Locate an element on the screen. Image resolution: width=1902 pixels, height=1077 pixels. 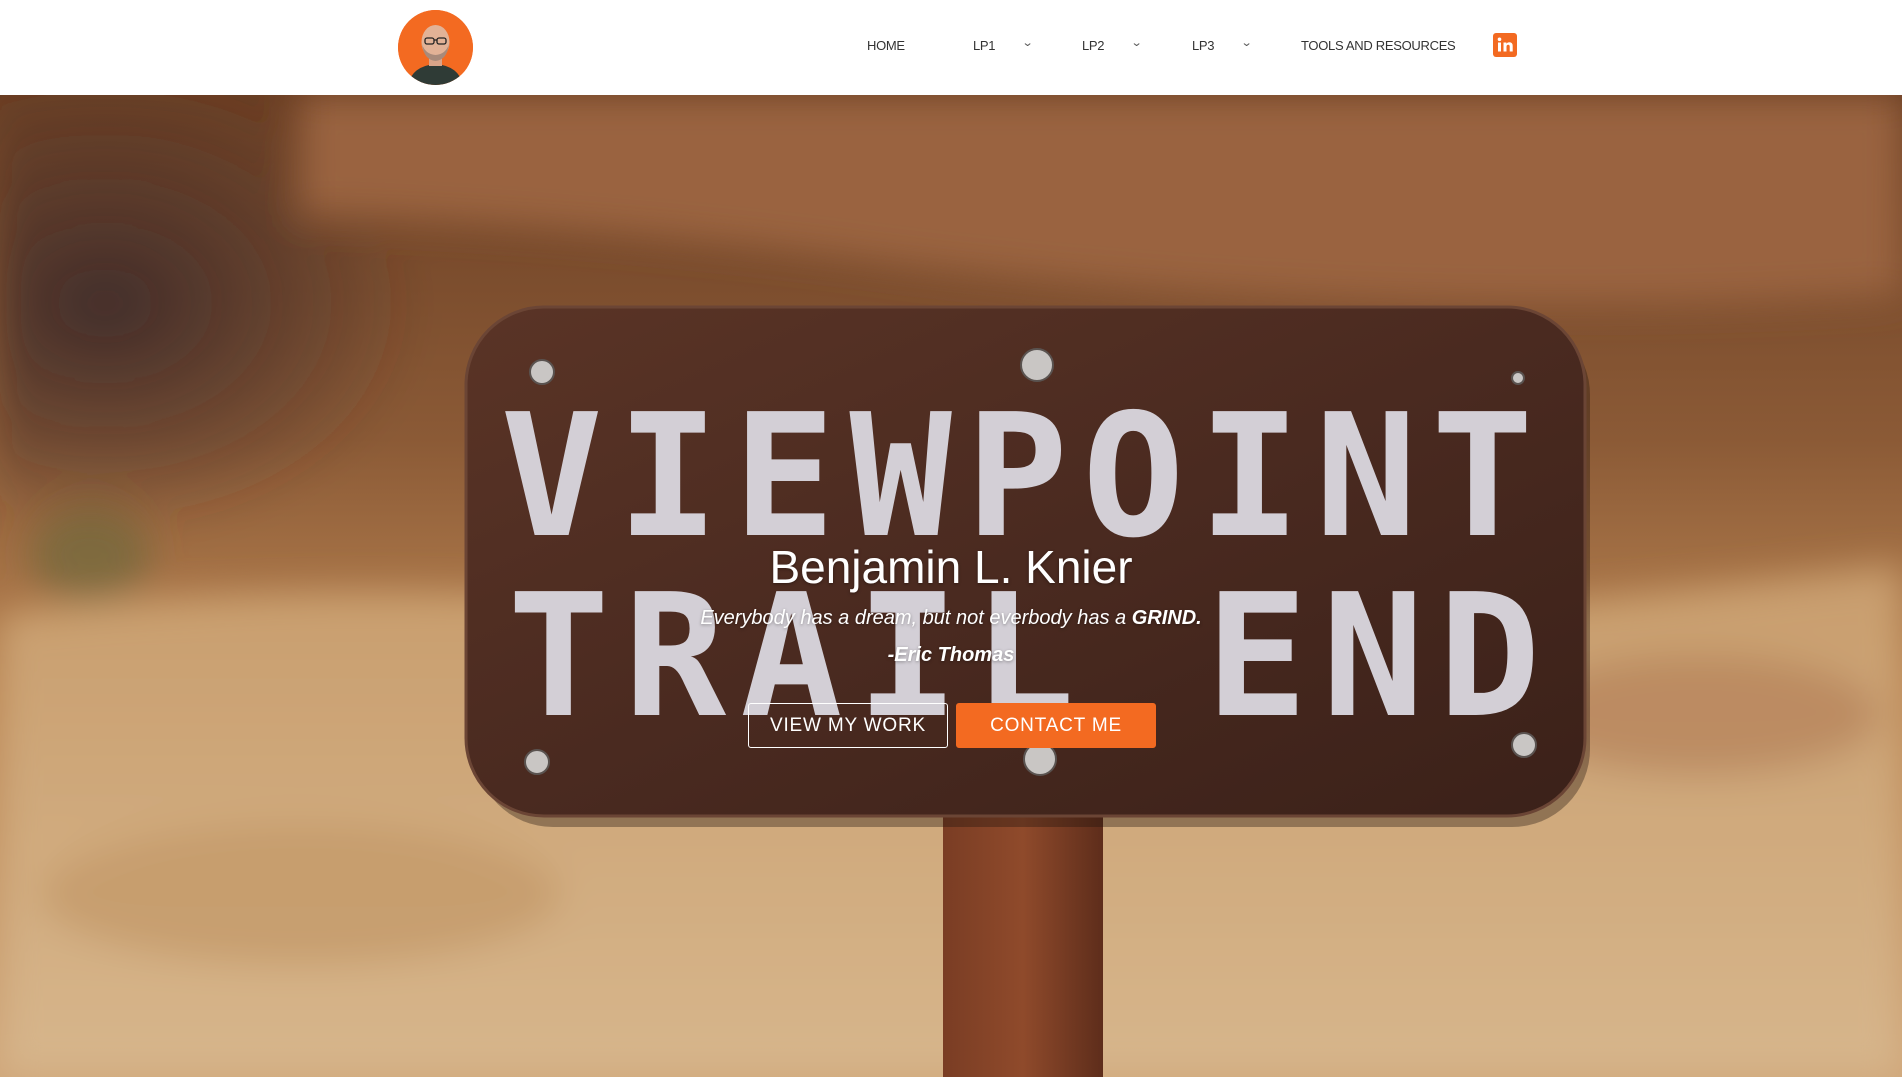
nav-item-home: HOME is located at coordinates (886, 45).